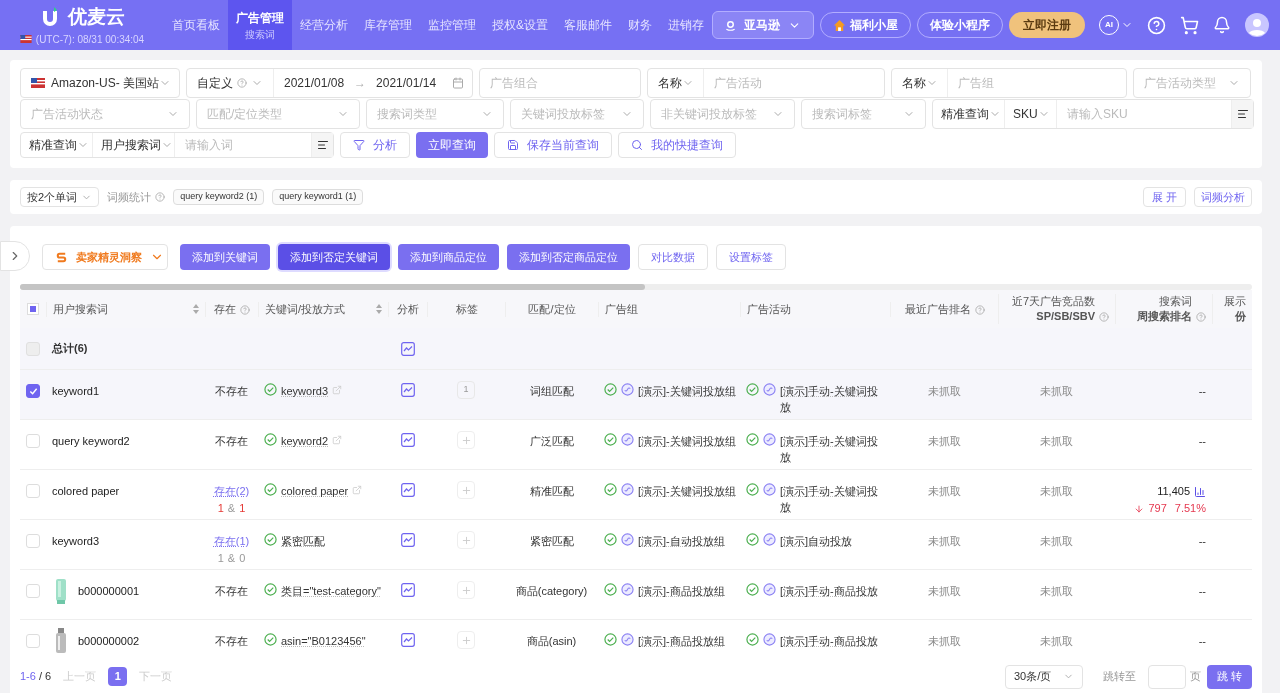 The height and width of the screenshot is (693, 1280). What do you see at coordinates (832, 541) in the screenshot?
I see `campaign-link: [演示]自动投放` at bounding box center [832, 541].